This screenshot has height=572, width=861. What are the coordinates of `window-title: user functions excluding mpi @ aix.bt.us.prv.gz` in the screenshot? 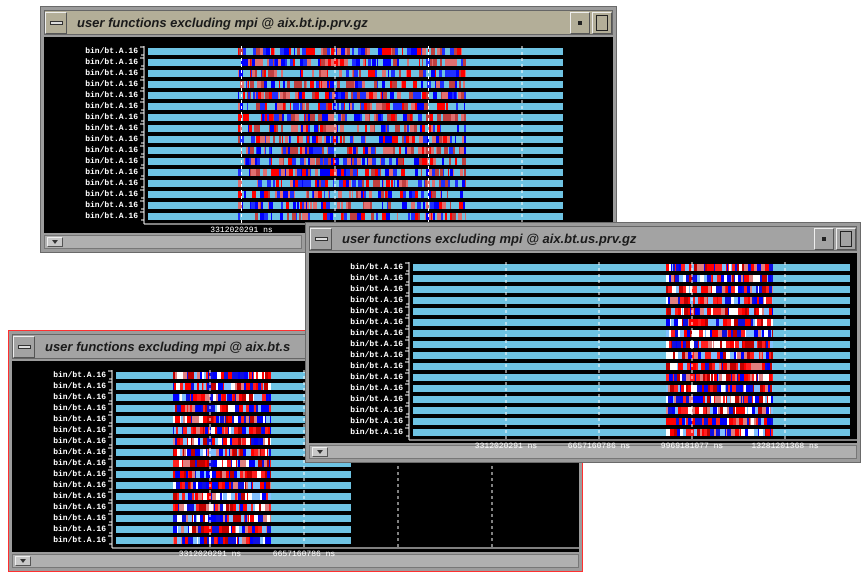 It's located at (489, 239).